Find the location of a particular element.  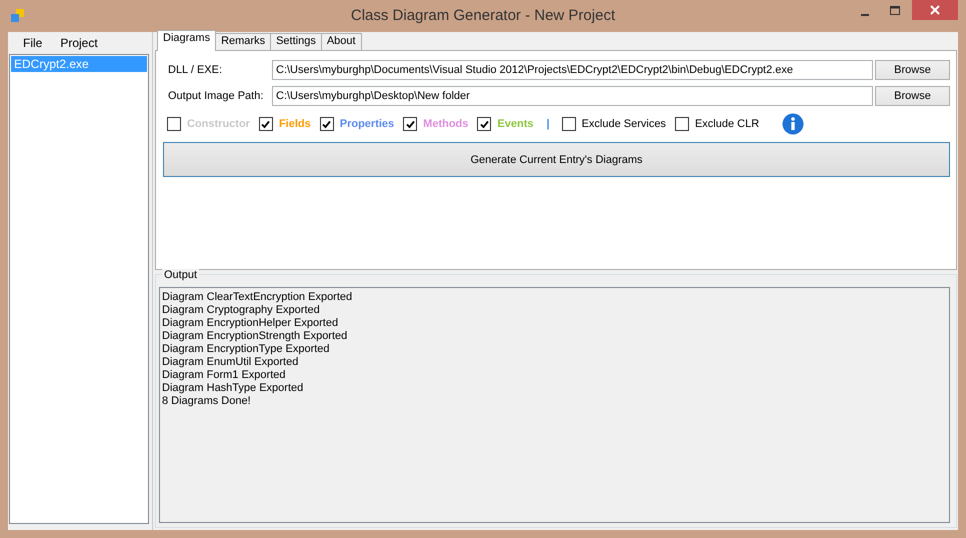

log-line: Diagram EncryptionStrength Exported is located at coordinates (255, 336).